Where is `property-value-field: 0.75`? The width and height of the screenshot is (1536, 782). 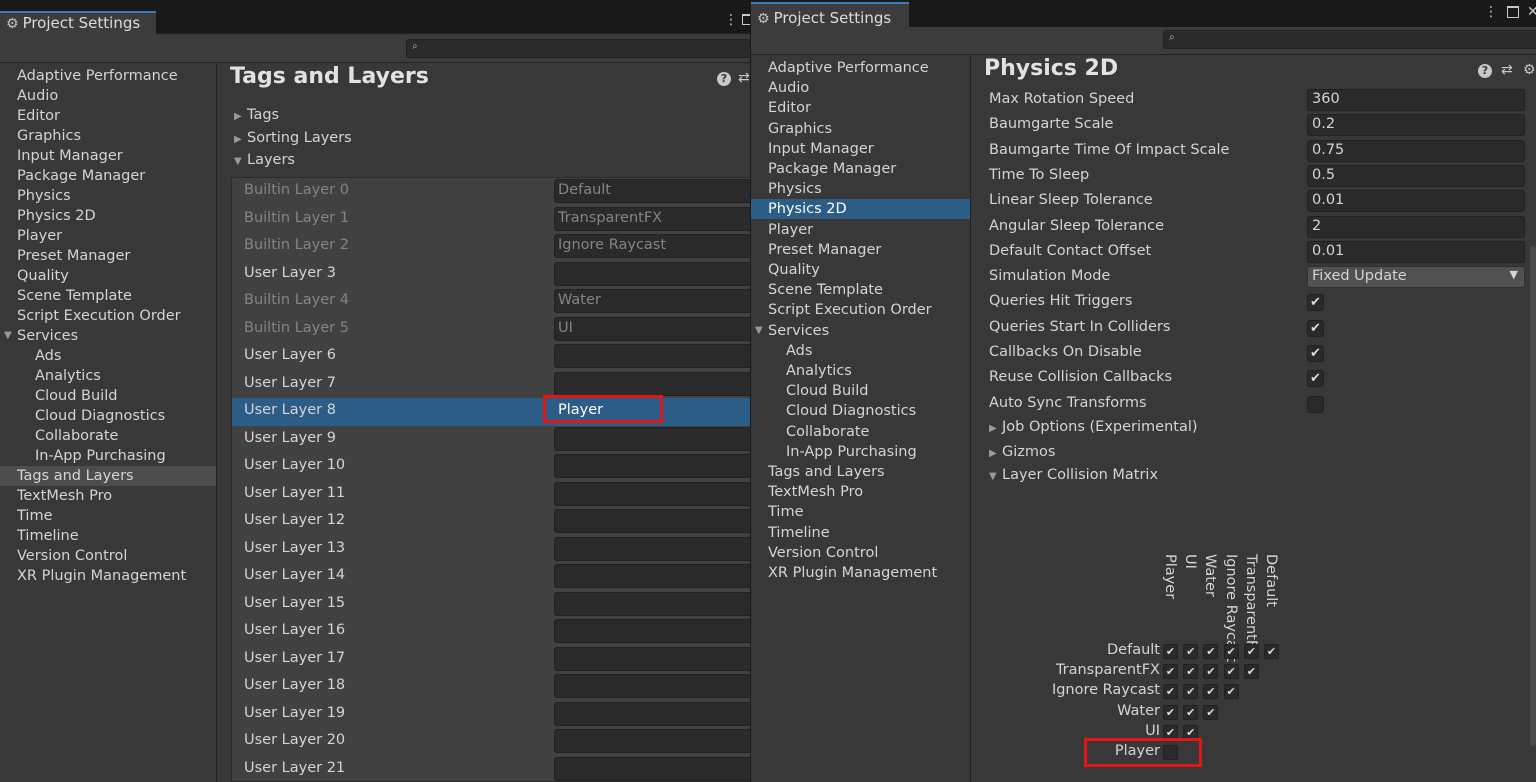
property-value-field: 0.75 is located at coordinates (1416, 150).